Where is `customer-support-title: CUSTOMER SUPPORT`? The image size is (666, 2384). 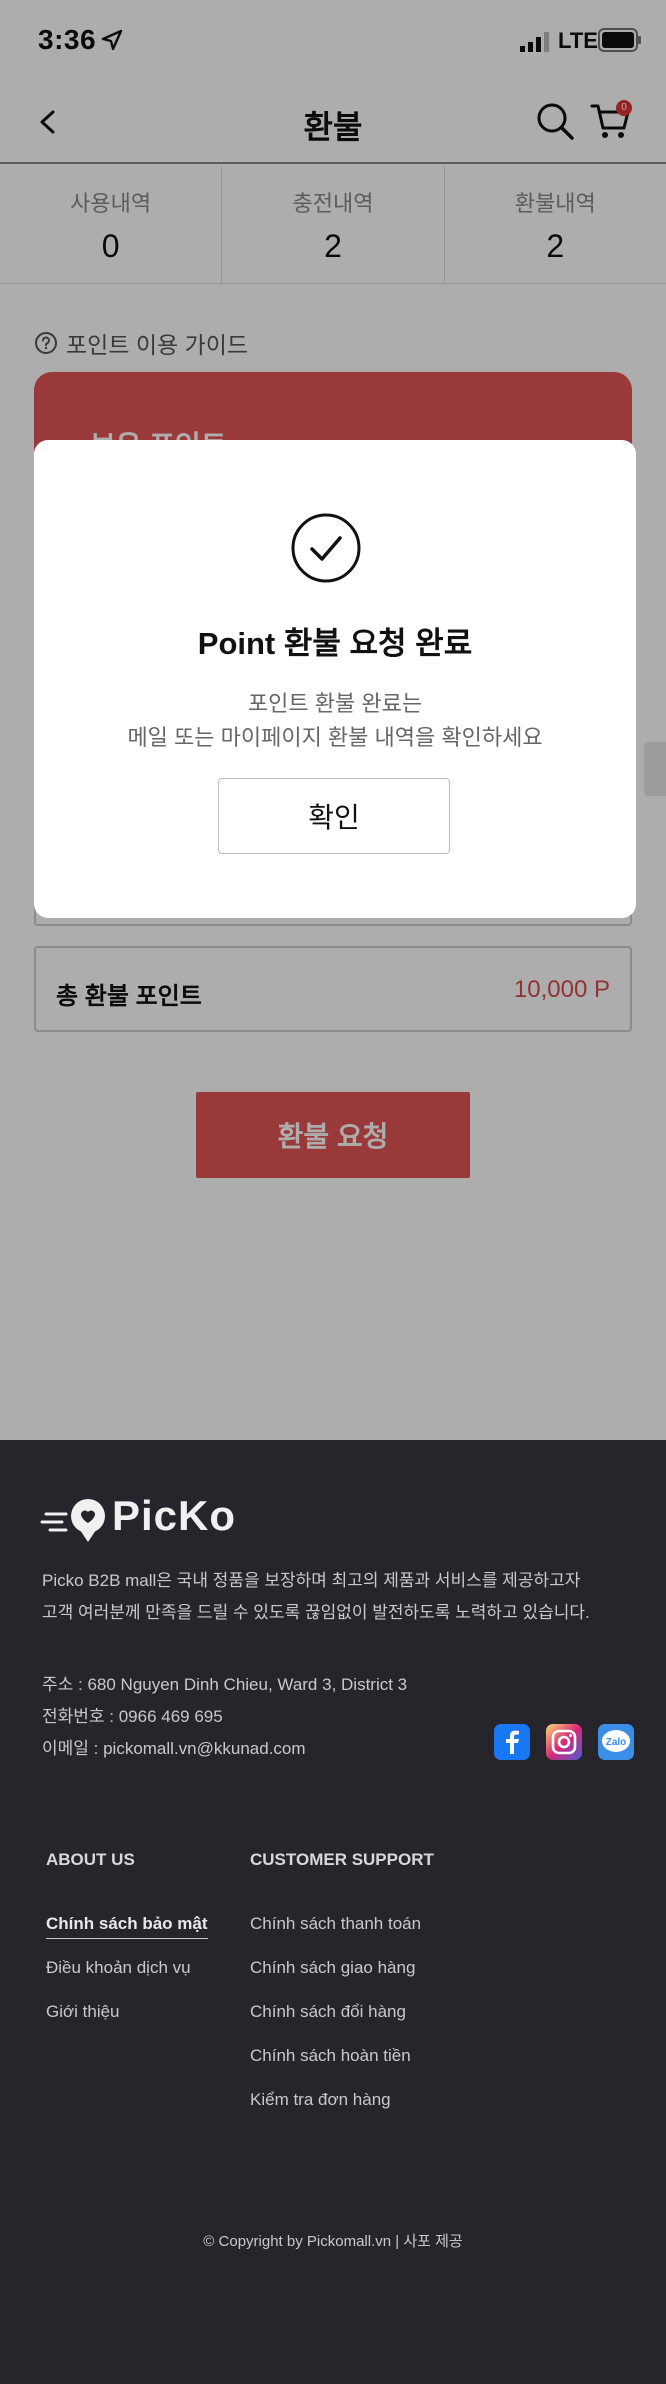
customer-support-title: CUSTOMER SUPPORT is located at coordinates (342, 1859).